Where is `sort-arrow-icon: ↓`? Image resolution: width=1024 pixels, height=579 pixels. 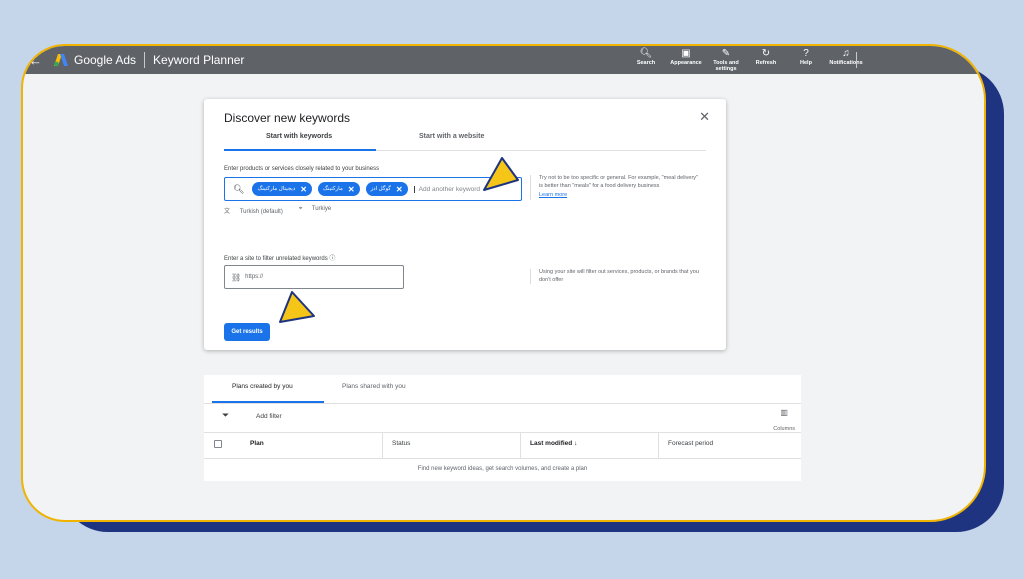
sort-arrow-icon: ↓ is located at coordinates (576, 443).